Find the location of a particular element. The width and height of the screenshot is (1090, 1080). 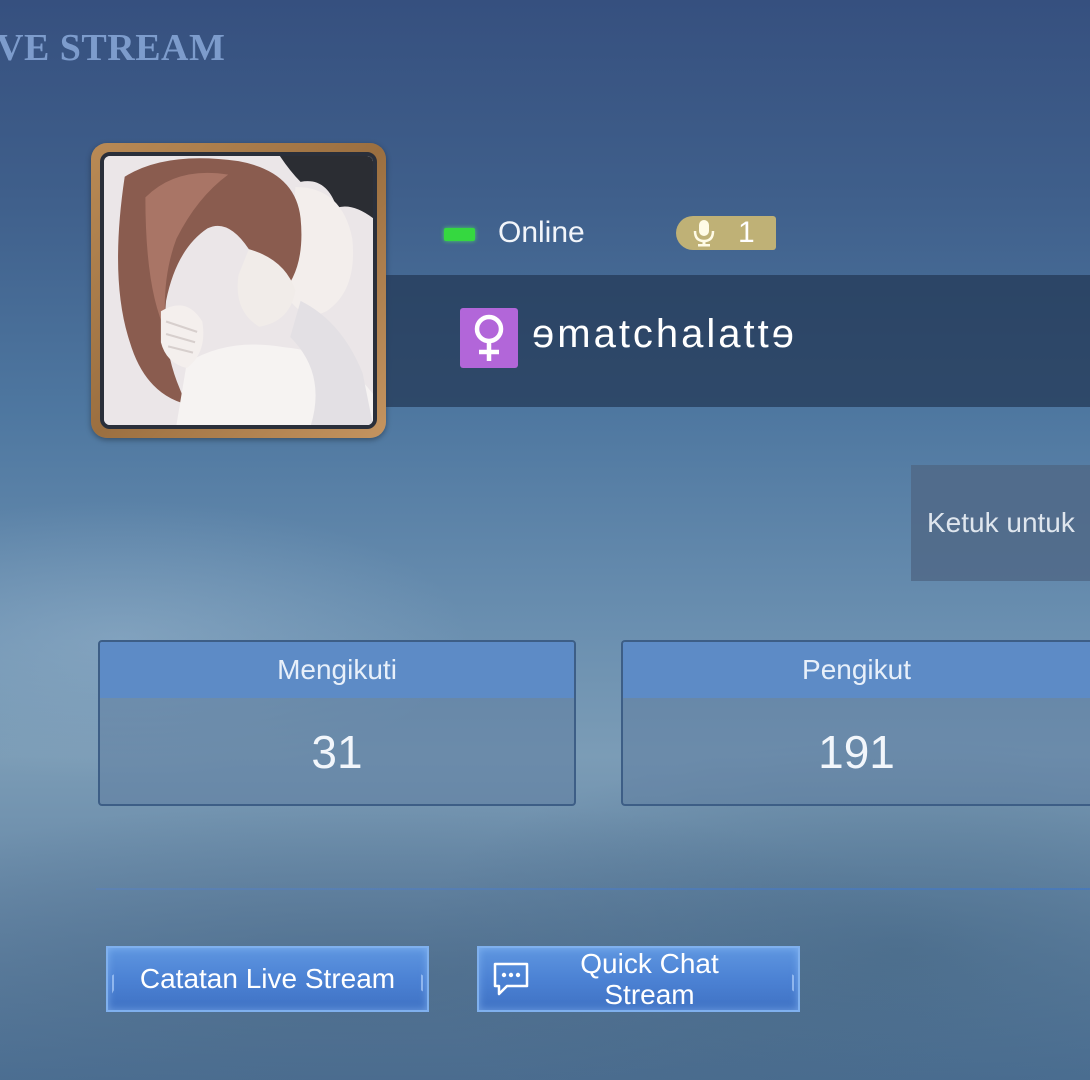

profile-picture-icon is located at coordinates (238, 290).